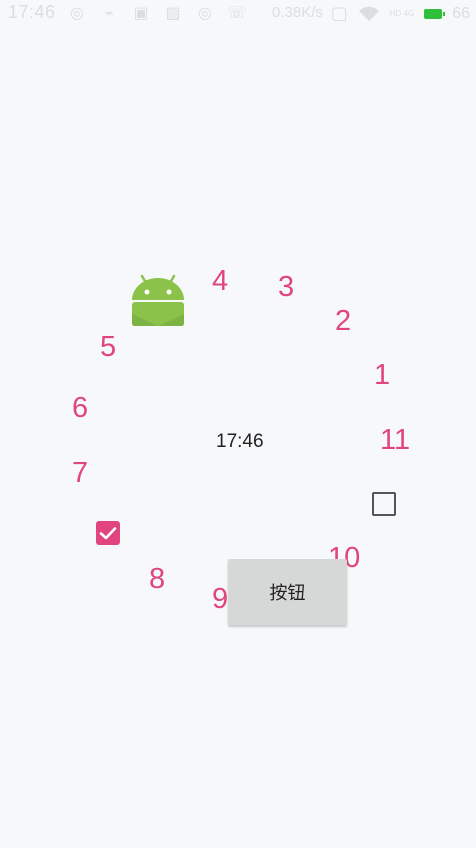  Describe the element at coordinates (205, 13) in the screenshot. I see `weibo-icon-2: ◎` at that location.